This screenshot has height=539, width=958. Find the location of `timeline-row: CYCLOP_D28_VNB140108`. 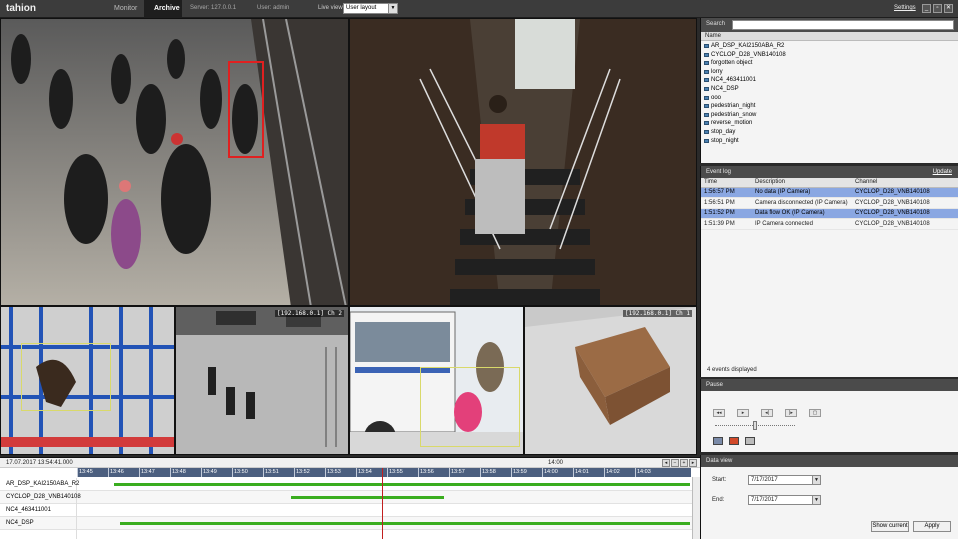

timeline-row: CYCLOP_D28_VNB140108 is located at coordinates (346, 497).